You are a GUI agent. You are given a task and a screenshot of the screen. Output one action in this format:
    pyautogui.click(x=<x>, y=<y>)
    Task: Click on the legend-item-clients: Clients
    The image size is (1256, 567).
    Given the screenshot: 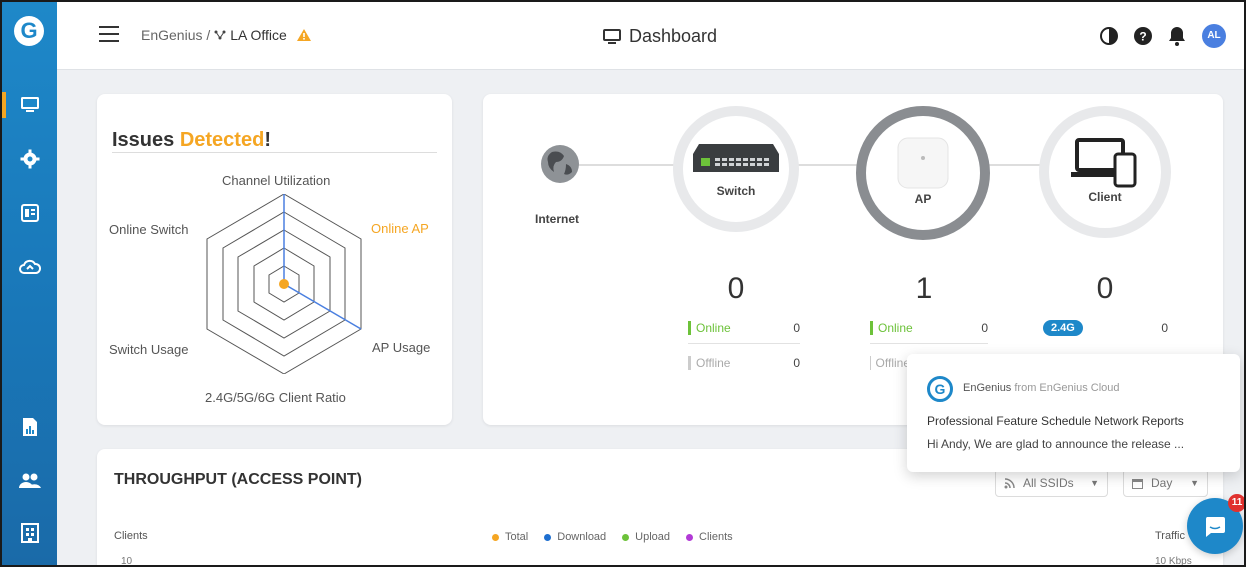 What is the action you would take?
    pyautogui.click(x=709, y=537)
    